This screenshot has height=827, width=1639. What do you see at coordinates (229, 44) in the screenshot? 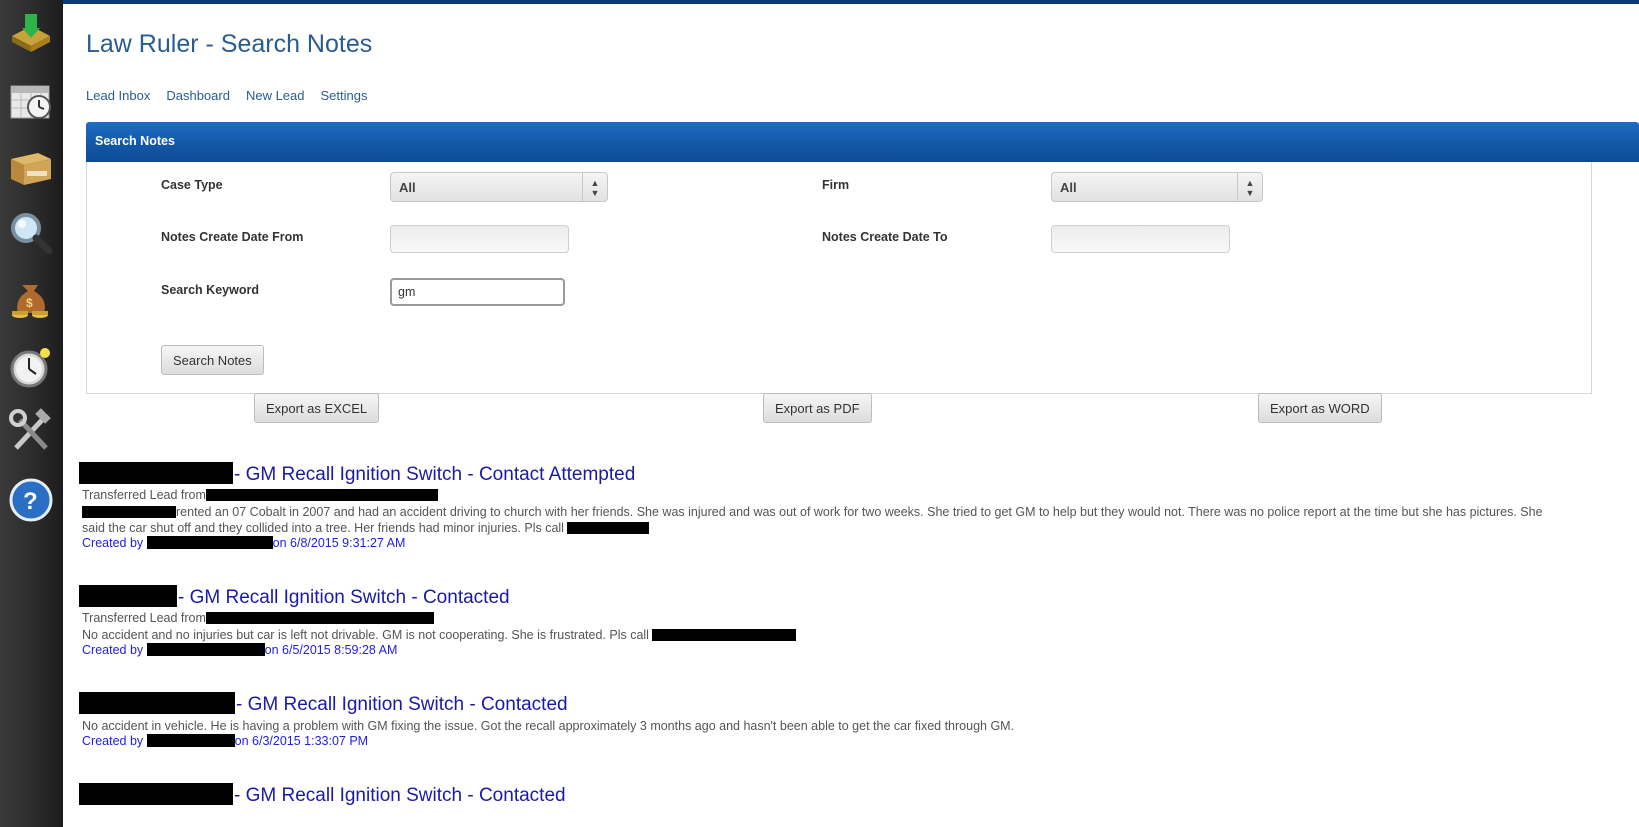
I see `page-title: Law Ruler - Search Notes` at bounding box center [229, 44].